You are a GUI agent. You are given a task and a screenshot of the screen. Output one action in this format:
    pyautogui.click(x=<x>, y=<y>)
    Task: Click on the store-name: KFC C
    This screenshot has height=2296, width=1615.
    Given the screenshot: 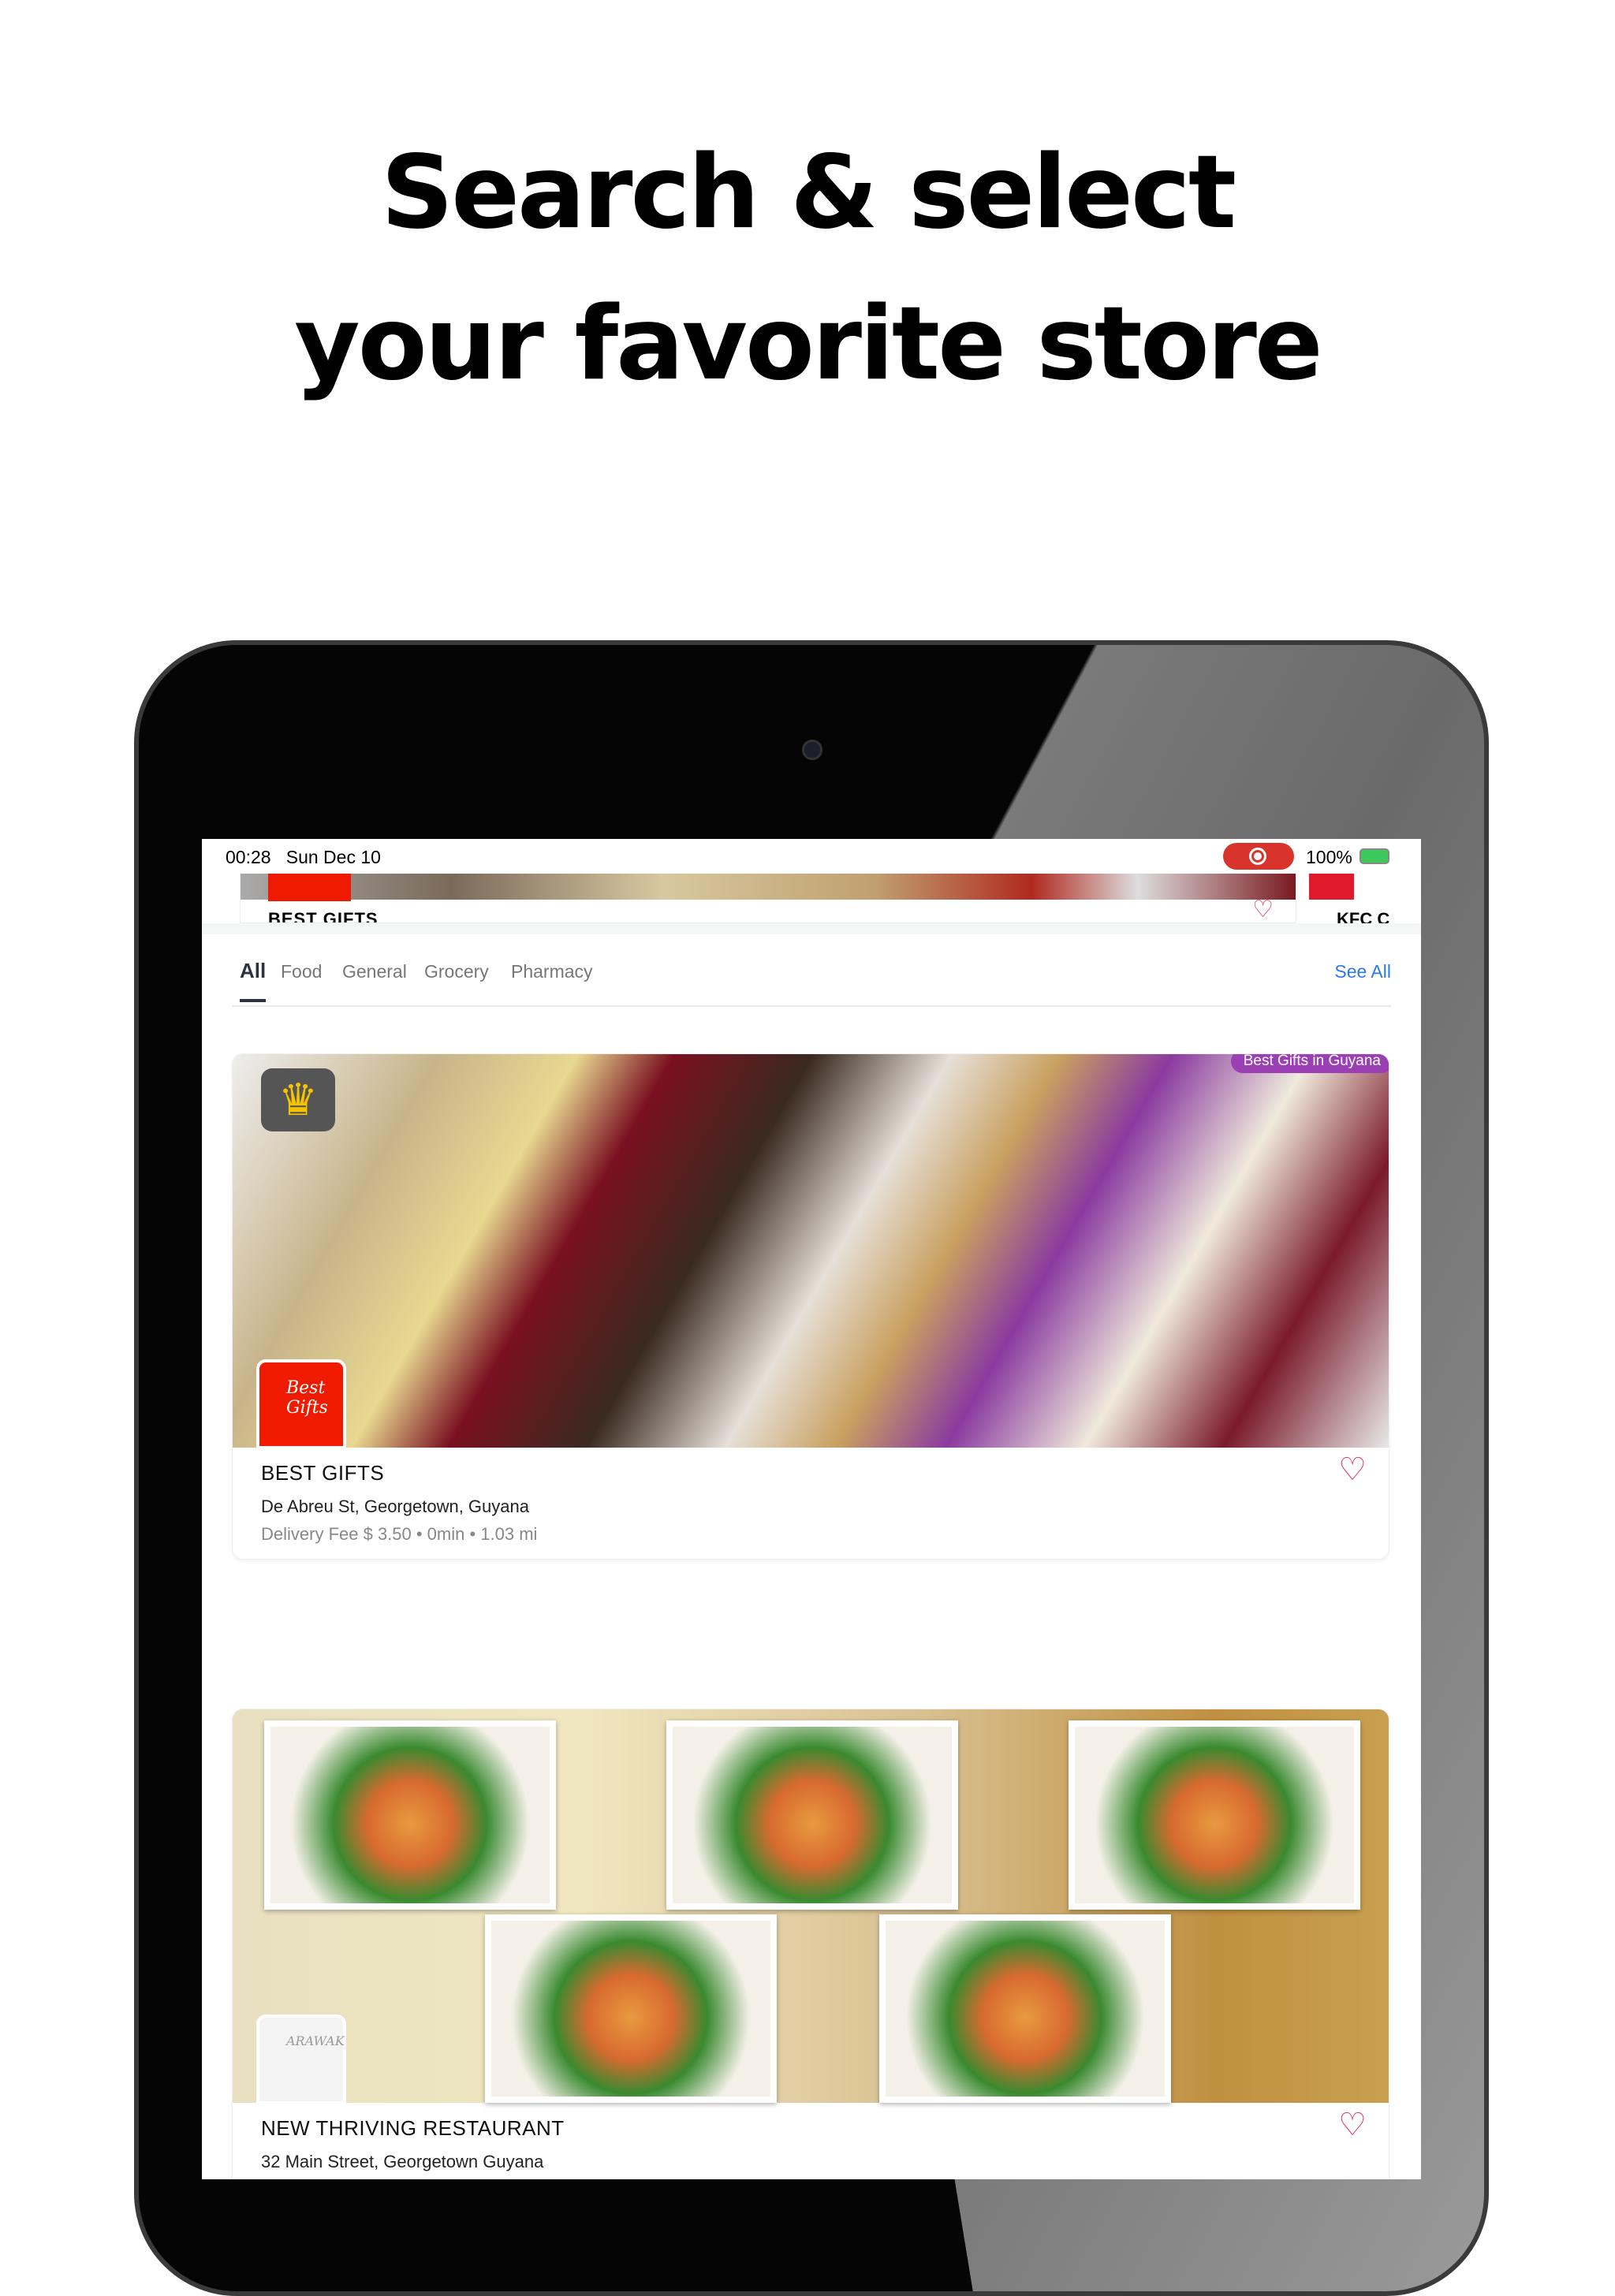 What is the action you would take?
    pyautogui.click(x=1363, y=916)
    